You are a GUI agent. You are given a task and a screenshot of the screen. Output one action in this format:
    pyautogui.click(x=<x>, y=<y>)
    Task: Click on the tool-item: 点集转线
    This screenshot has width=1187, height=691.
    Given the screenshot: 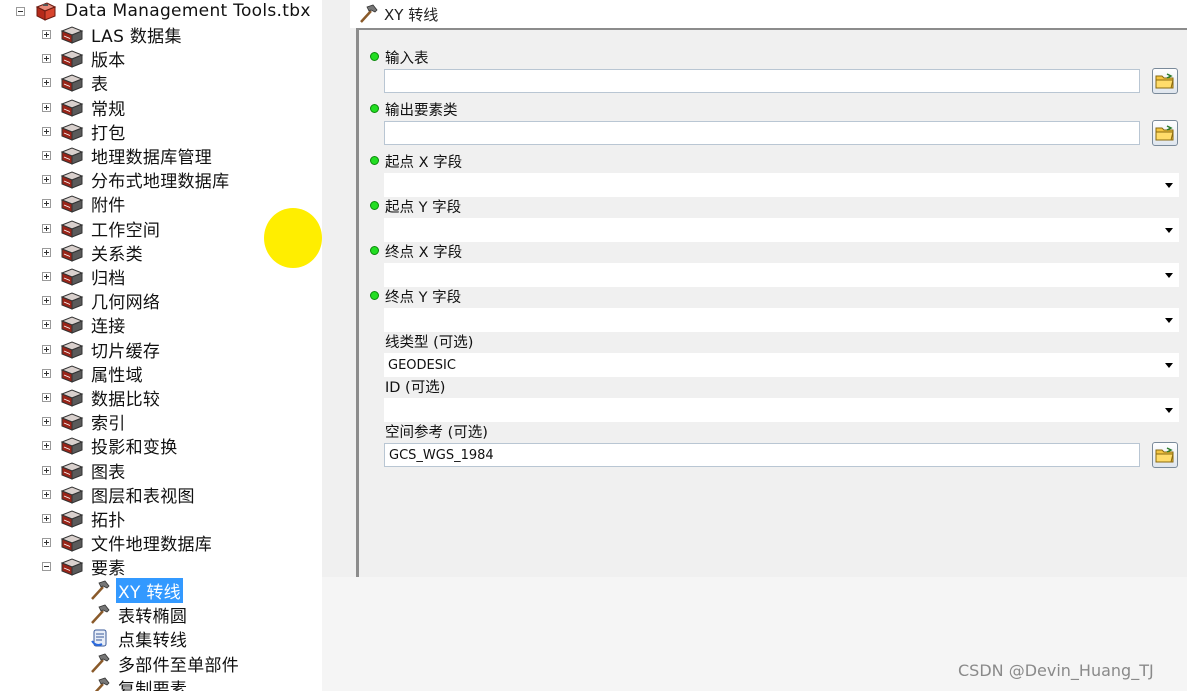 What is the action you would take?
    pyautogui.click(x=138, y=639)
    